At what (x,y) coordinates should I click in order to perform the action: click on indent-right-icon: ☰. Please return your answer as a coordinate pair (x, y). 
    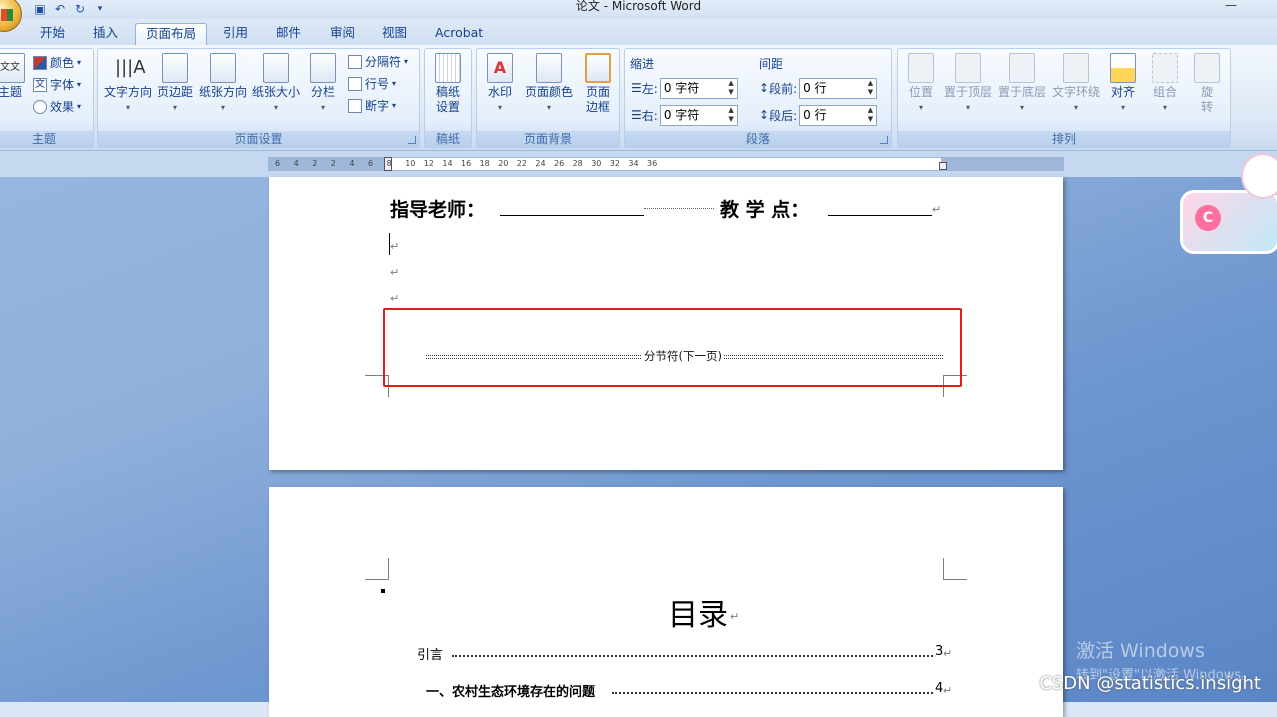
    Looking at the image, I should click on (636, 115).